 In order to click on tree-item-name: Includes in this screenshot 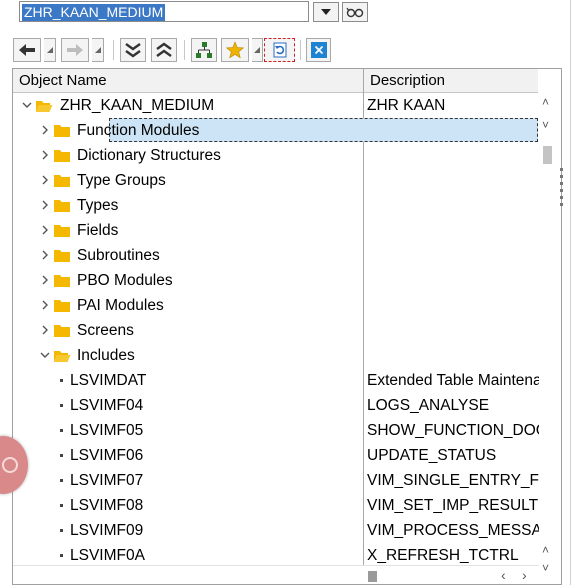, I will do `click(106, 355)`.